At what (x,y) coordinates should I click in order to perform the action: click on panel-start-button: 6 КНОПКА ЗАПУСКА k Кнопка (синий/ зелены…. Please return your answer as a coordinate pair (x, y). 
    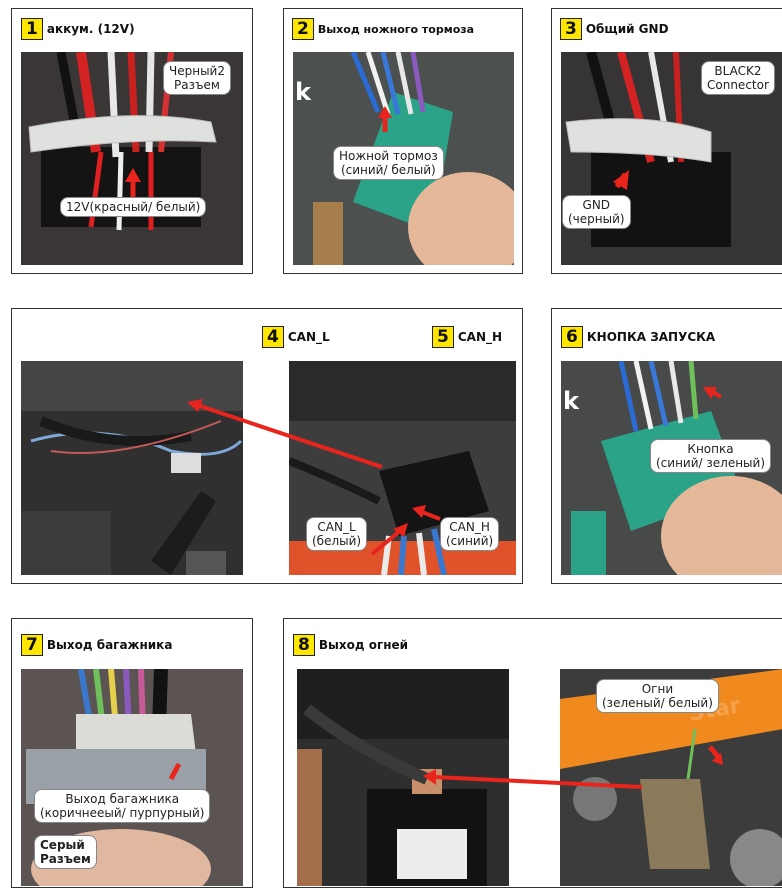
    Looking at the image, I should click on (666, 446).